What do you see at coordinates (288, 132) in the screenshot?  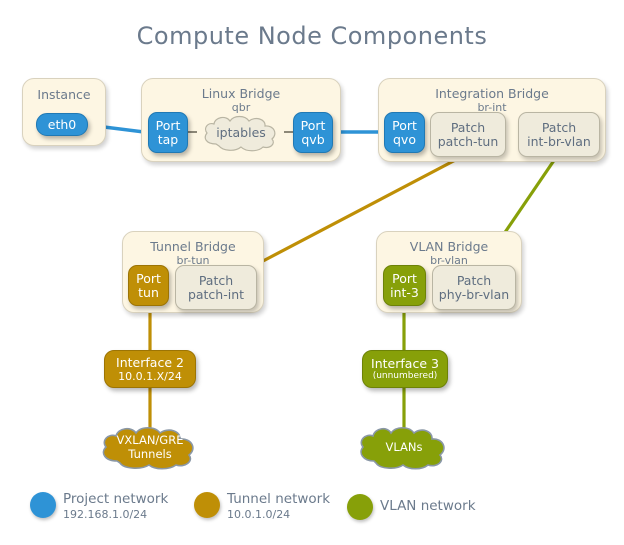 I see `dash-iptables-to-qvb` at bounding box center [288, 132].